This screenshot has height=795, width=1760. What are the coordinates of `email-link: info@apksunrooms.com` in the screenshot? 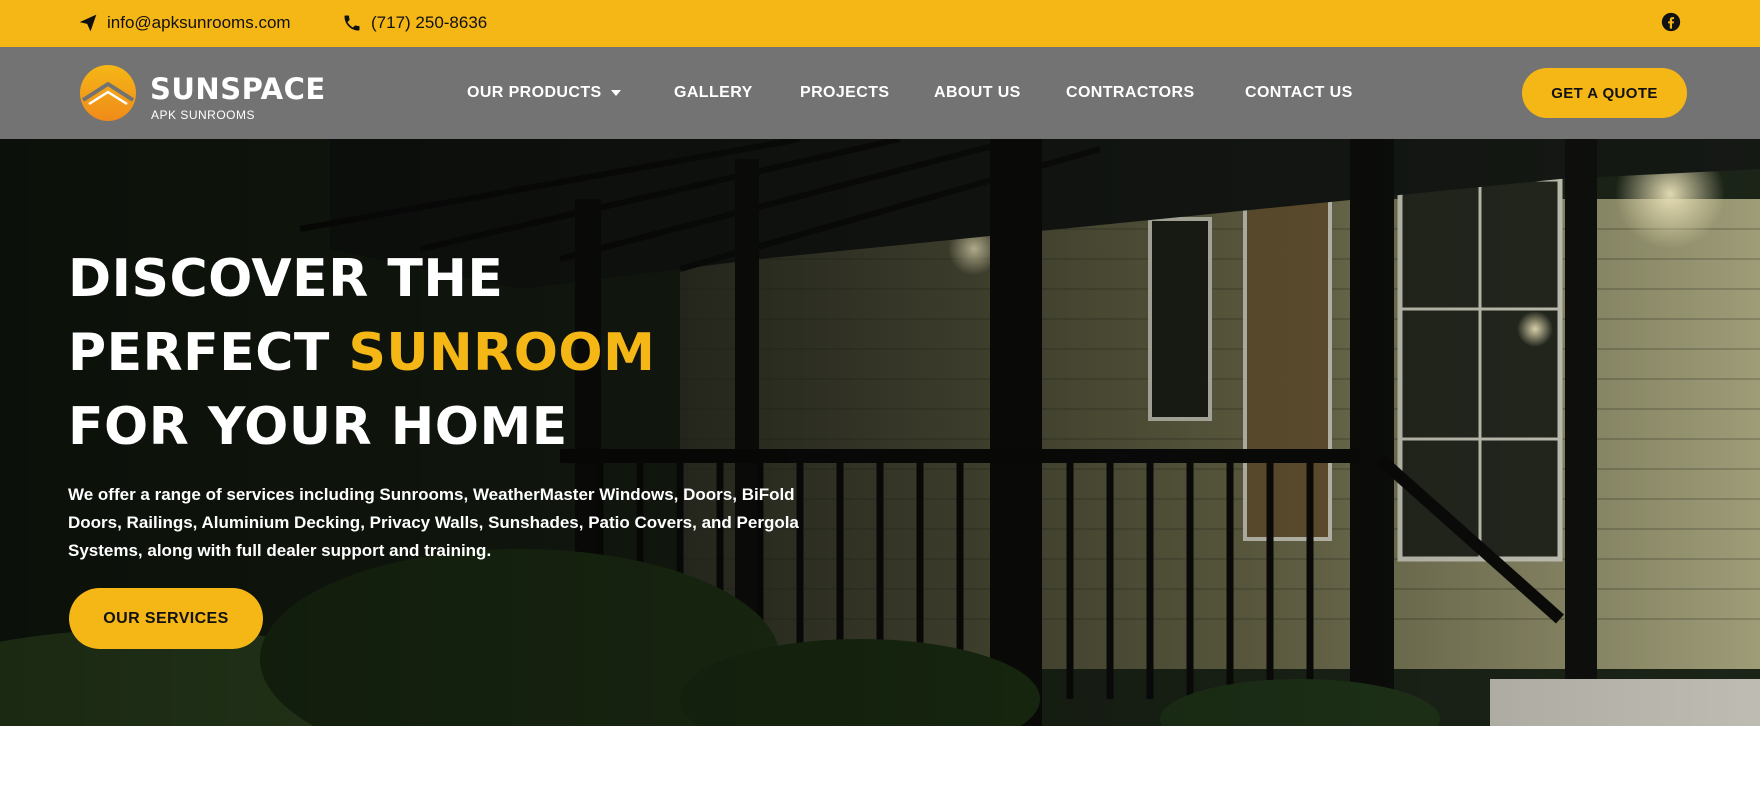 It's located at (184, 23).